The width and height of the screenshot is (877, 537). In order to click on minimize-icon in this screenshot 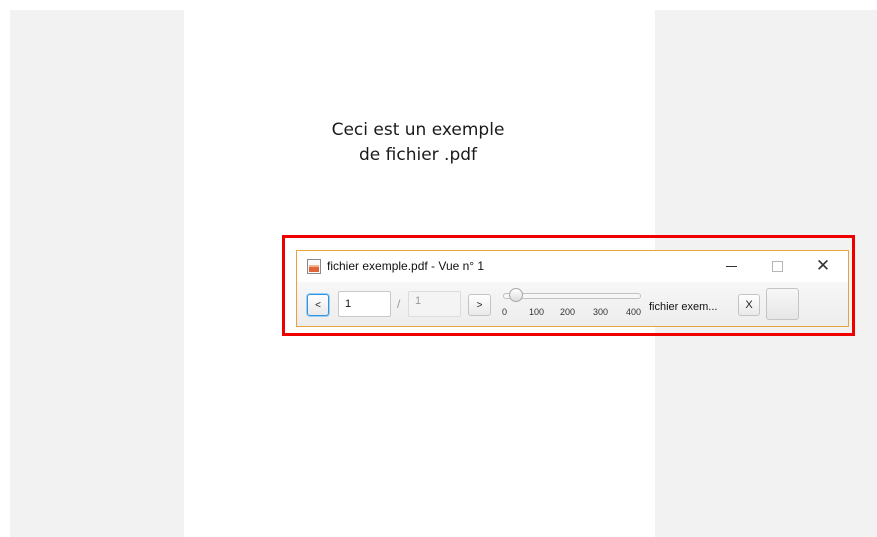, I will do `click(731, 266)`.